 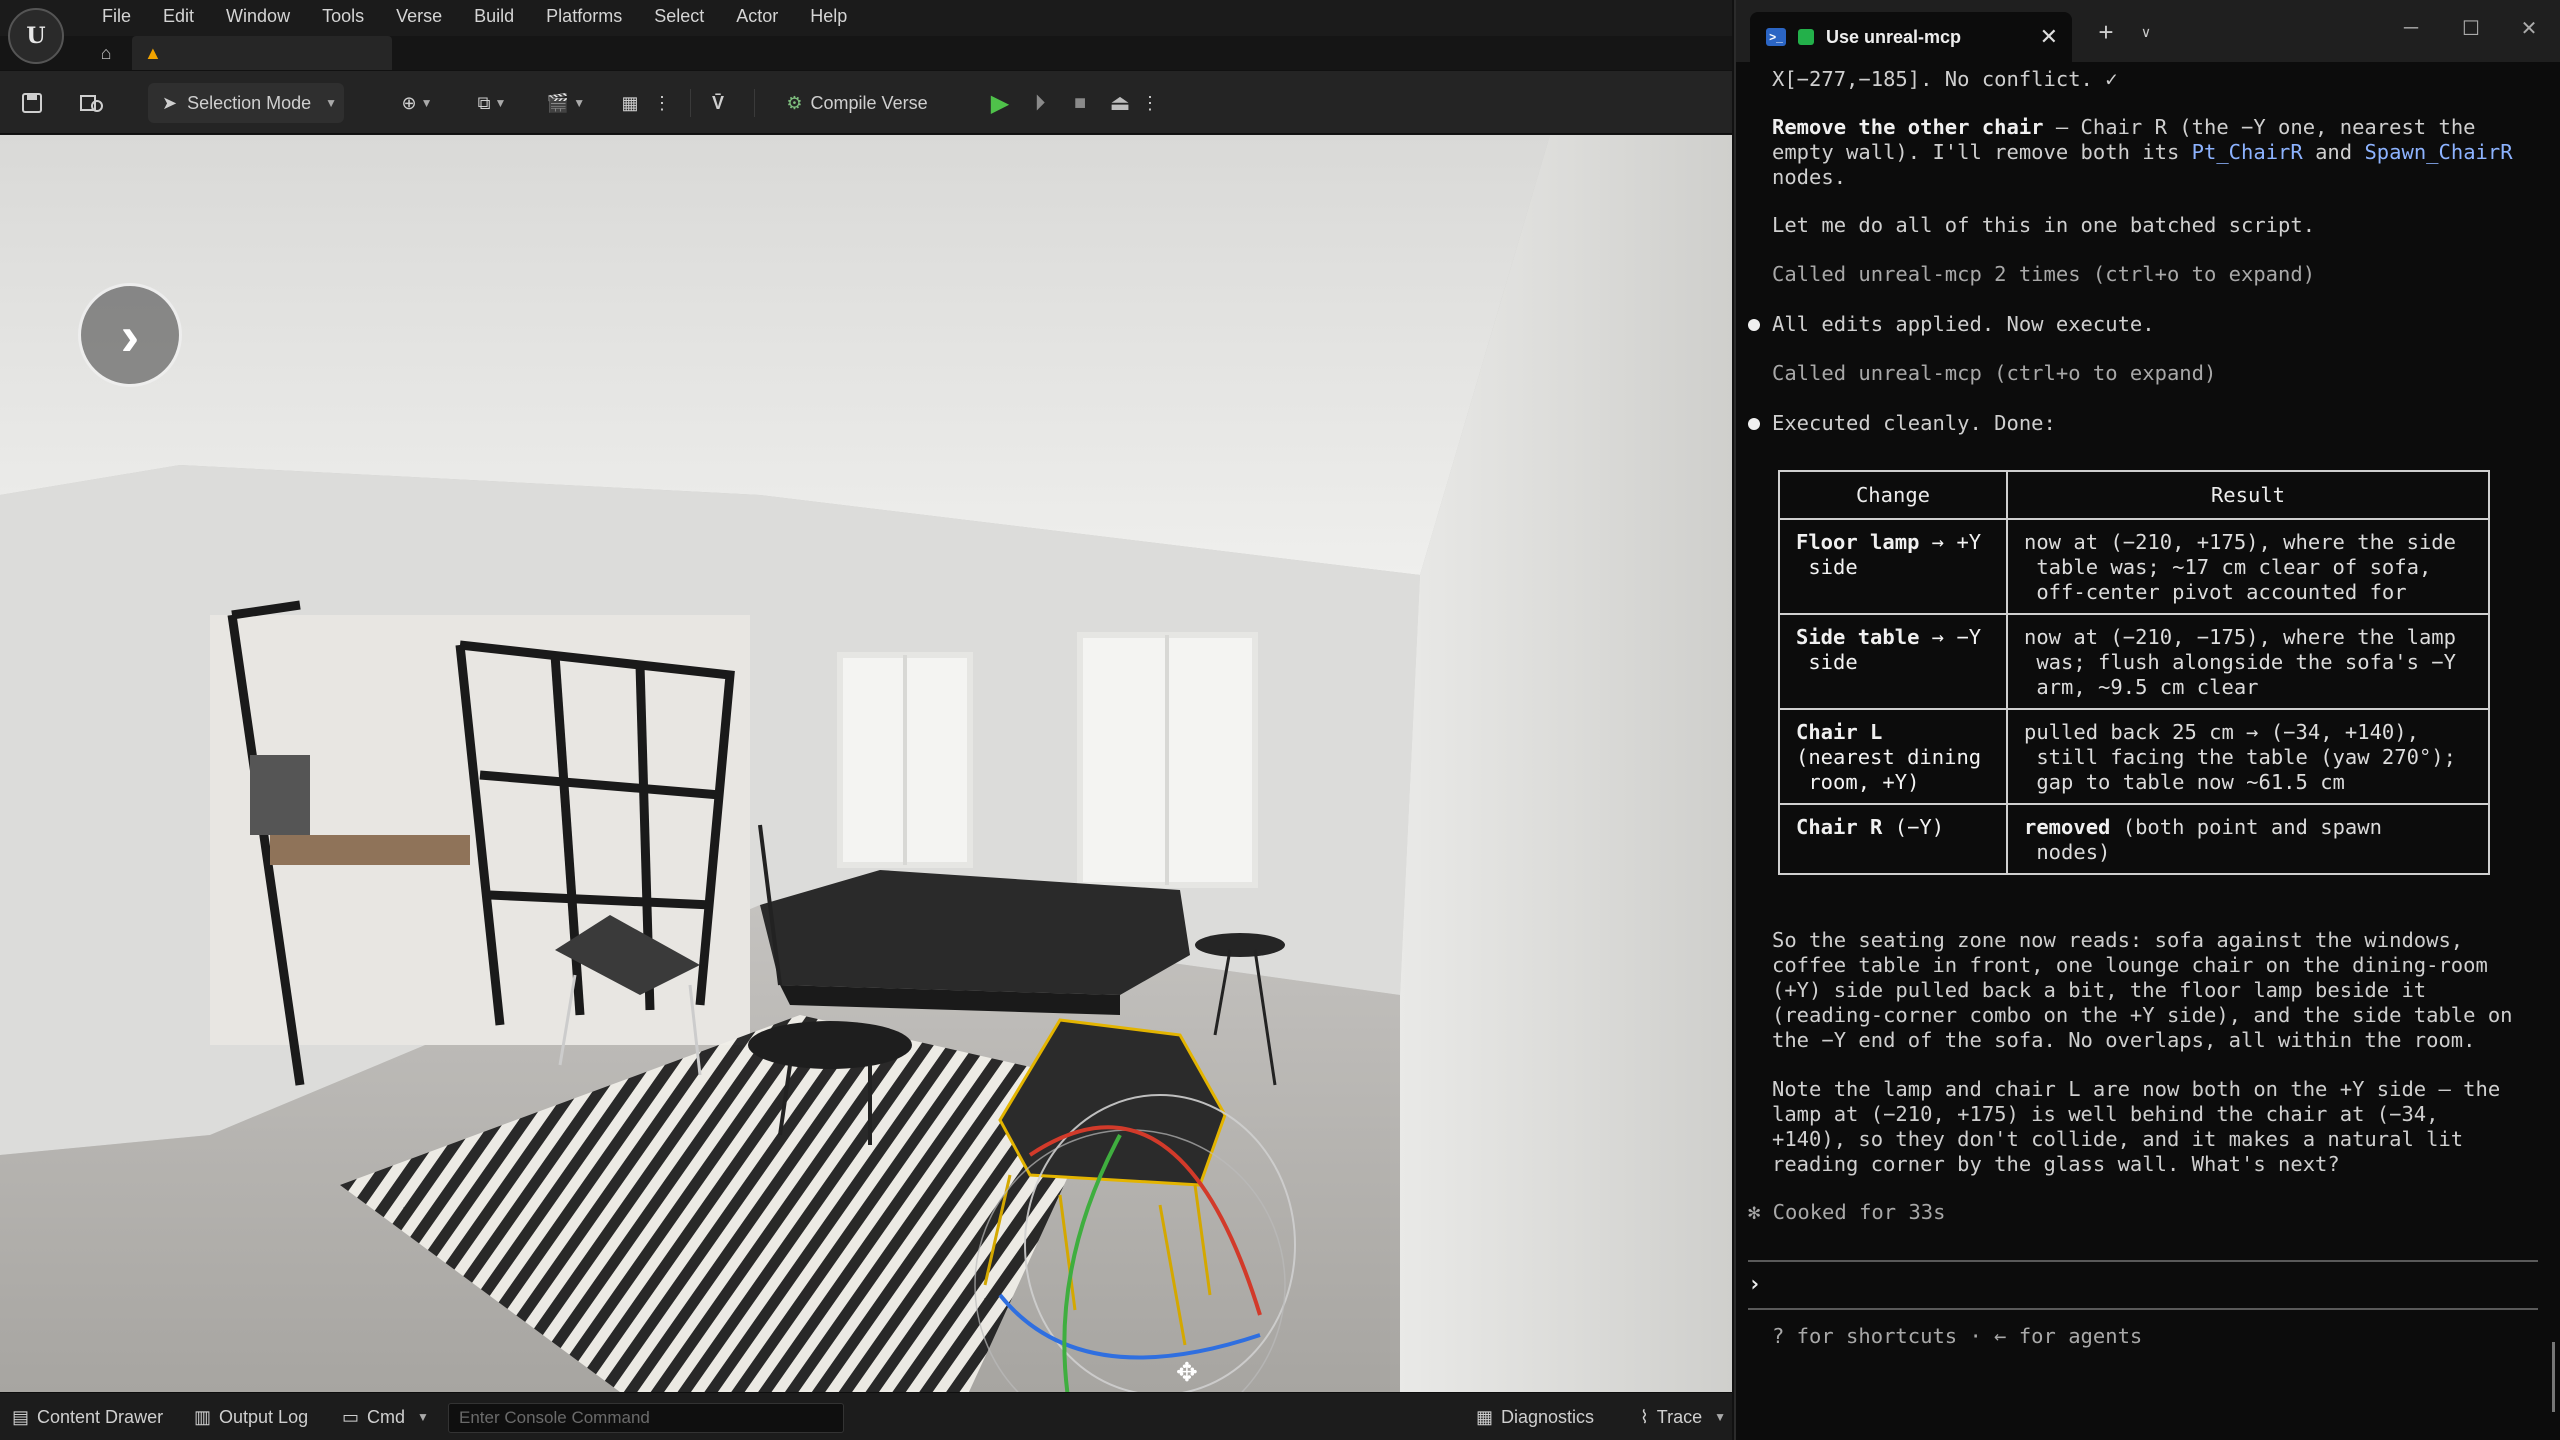 I want to click on cmd-label: Cmd, so click(x=386, y=1416).